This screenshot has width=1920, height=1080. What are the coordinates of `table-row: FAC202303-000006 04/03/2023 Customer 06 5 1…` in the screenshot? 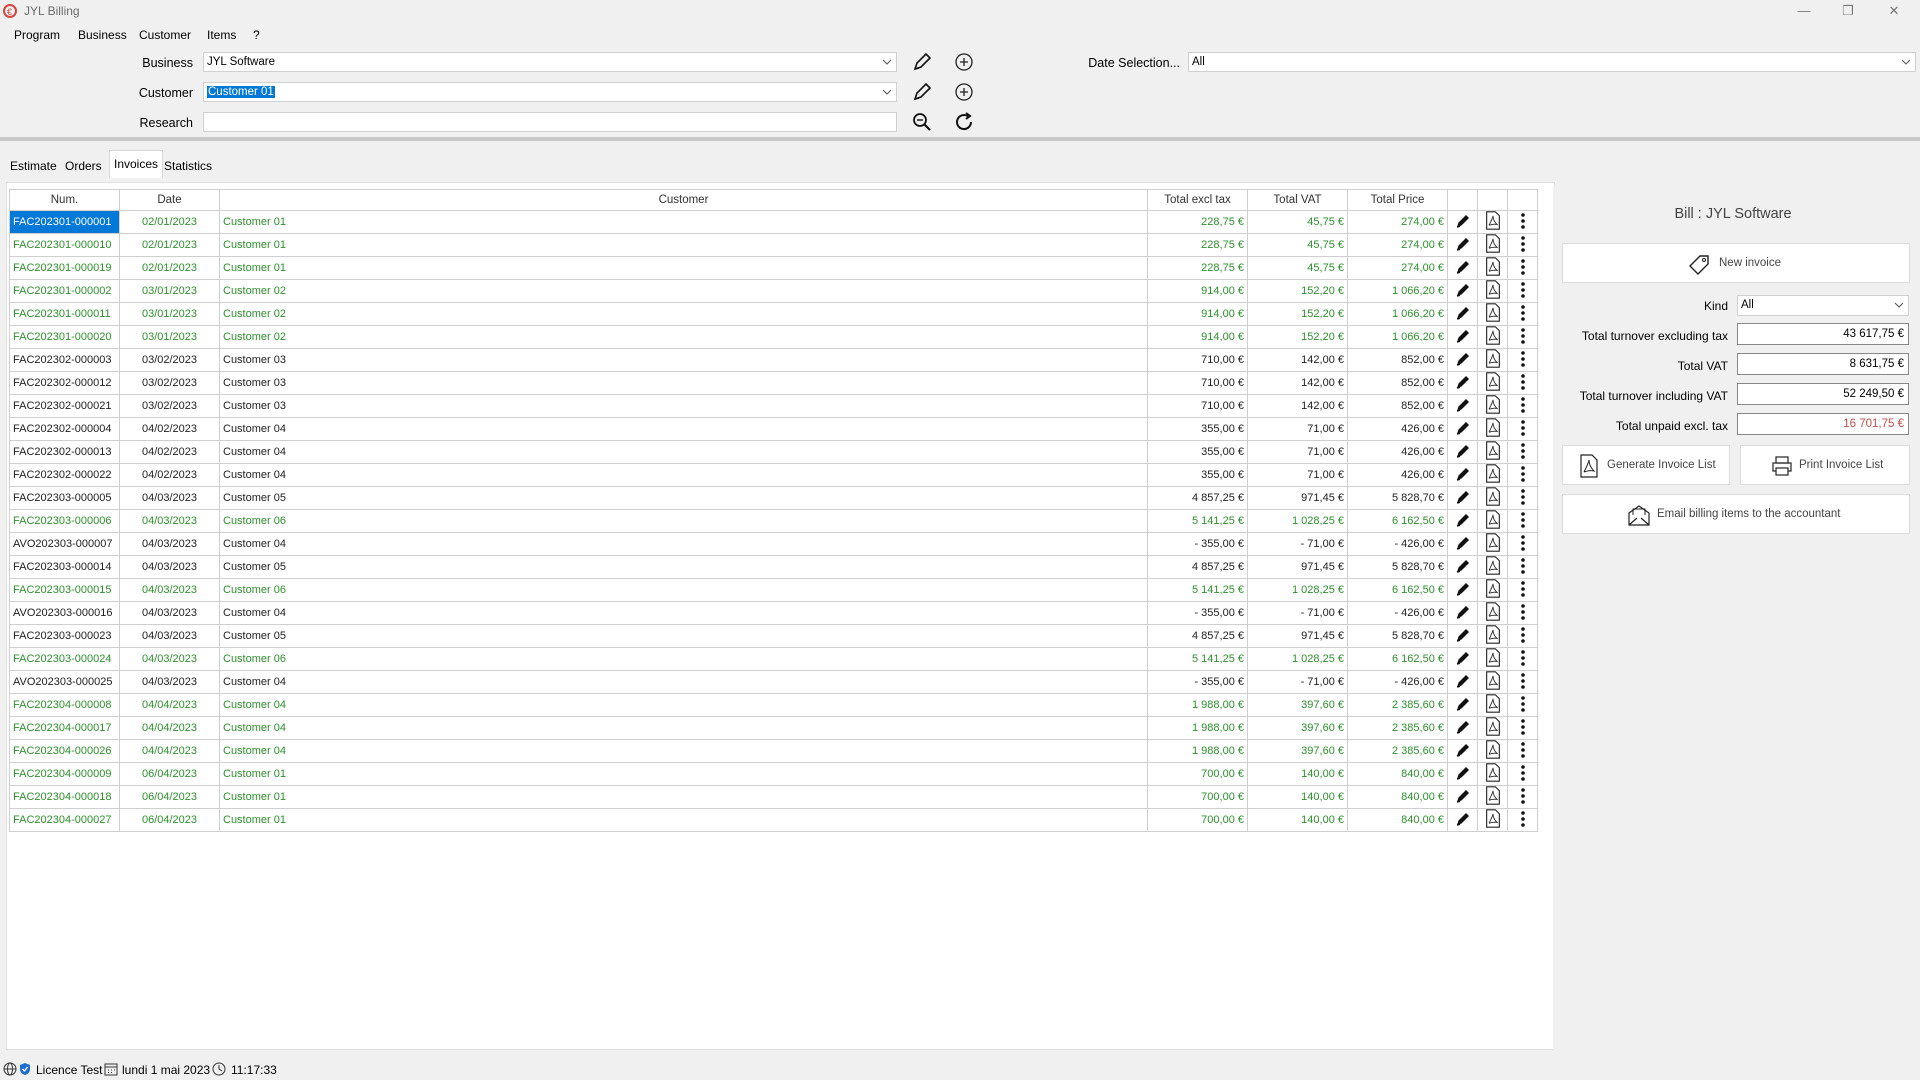 It's located at (773, 521).